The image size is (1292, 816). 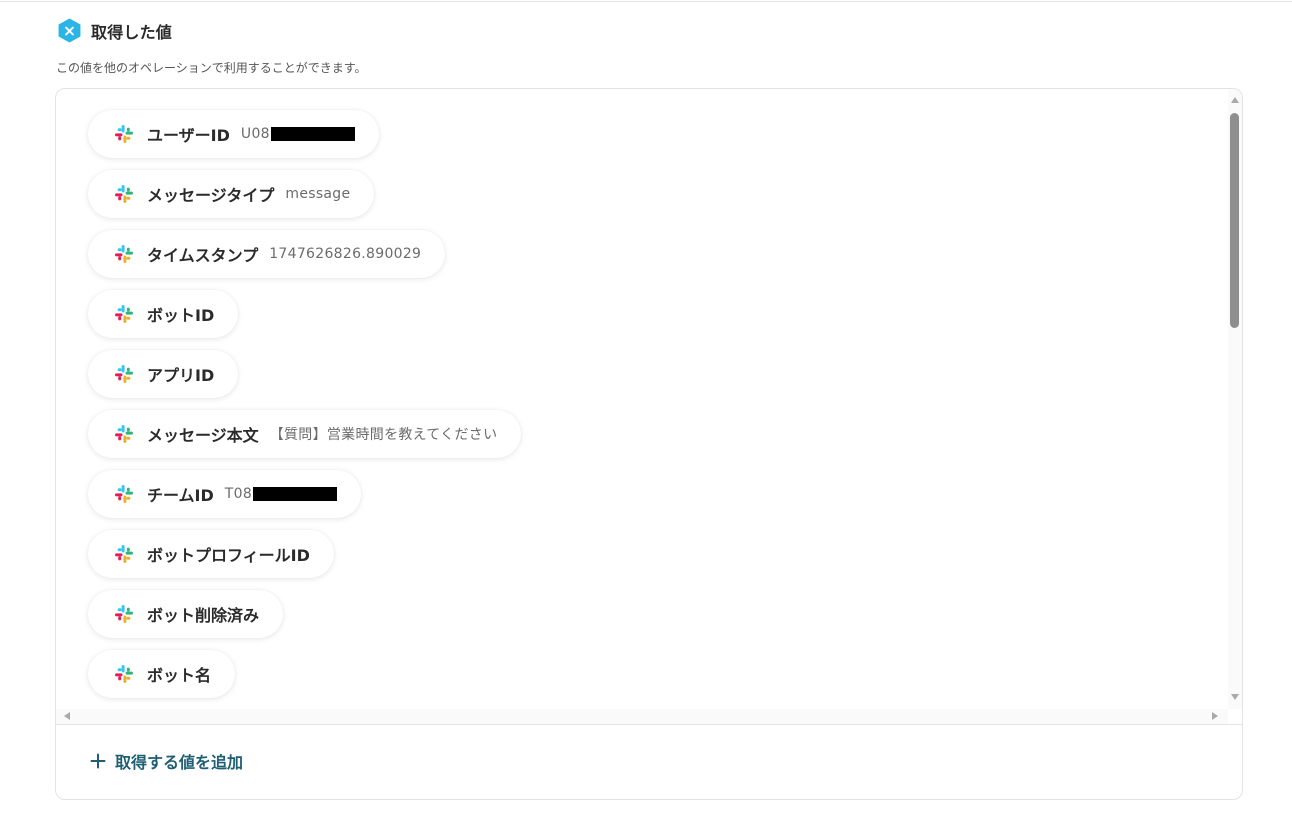 I want to click on value-chip-label: ボットプロフィールID, so click(x=228, y=555).